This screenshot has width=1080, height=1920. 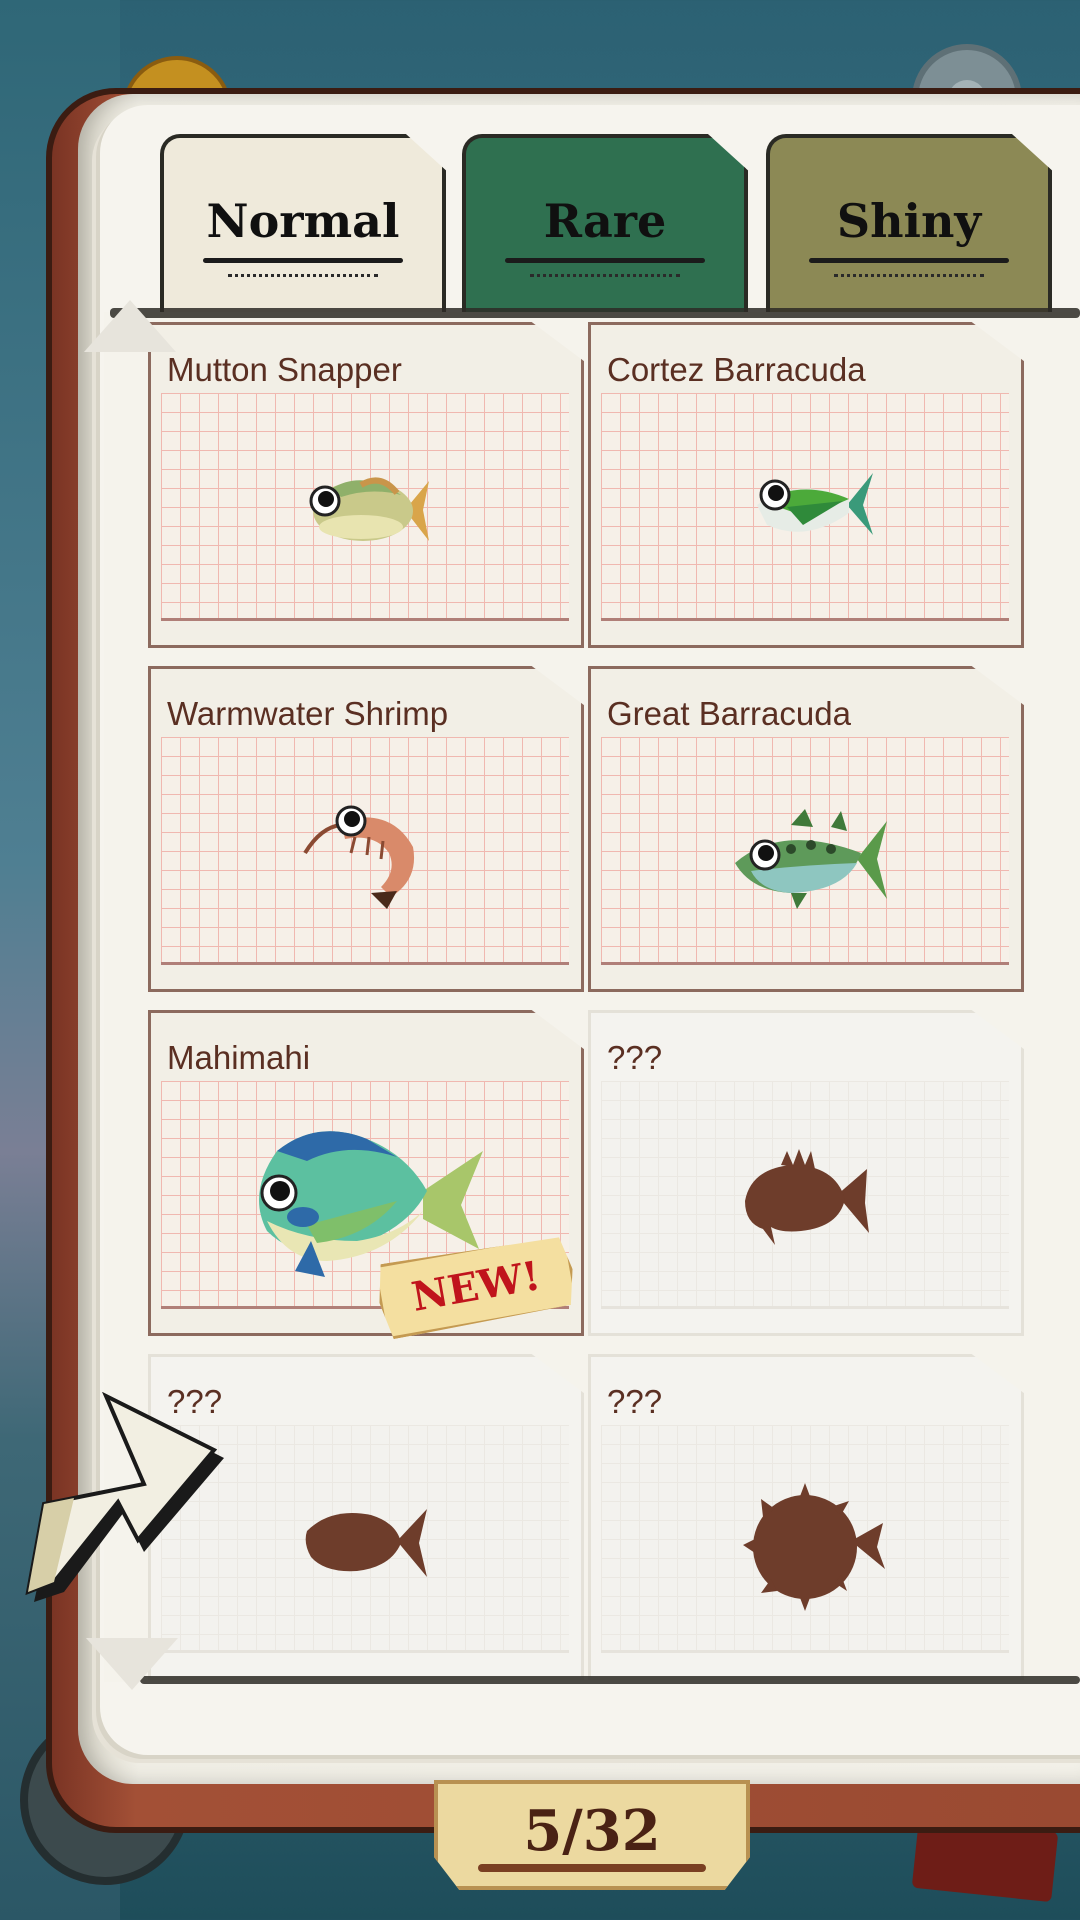 What do you see at coordinates (130, 326) in the screenshot?
I see `scroll-up-arrow-icon` at bounding box center [130, 326].